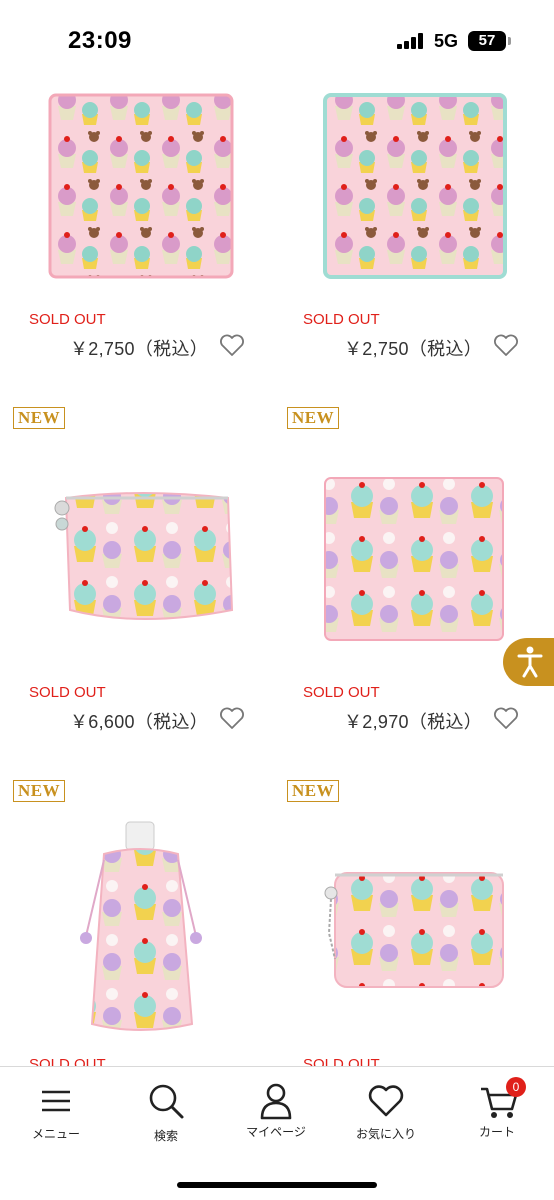 The image size is (554, 1200). What do you see at coordinates (496, 1132) in the screenshot?
I see `nav-cart-label: カート` at bounding box center [496, 1132].